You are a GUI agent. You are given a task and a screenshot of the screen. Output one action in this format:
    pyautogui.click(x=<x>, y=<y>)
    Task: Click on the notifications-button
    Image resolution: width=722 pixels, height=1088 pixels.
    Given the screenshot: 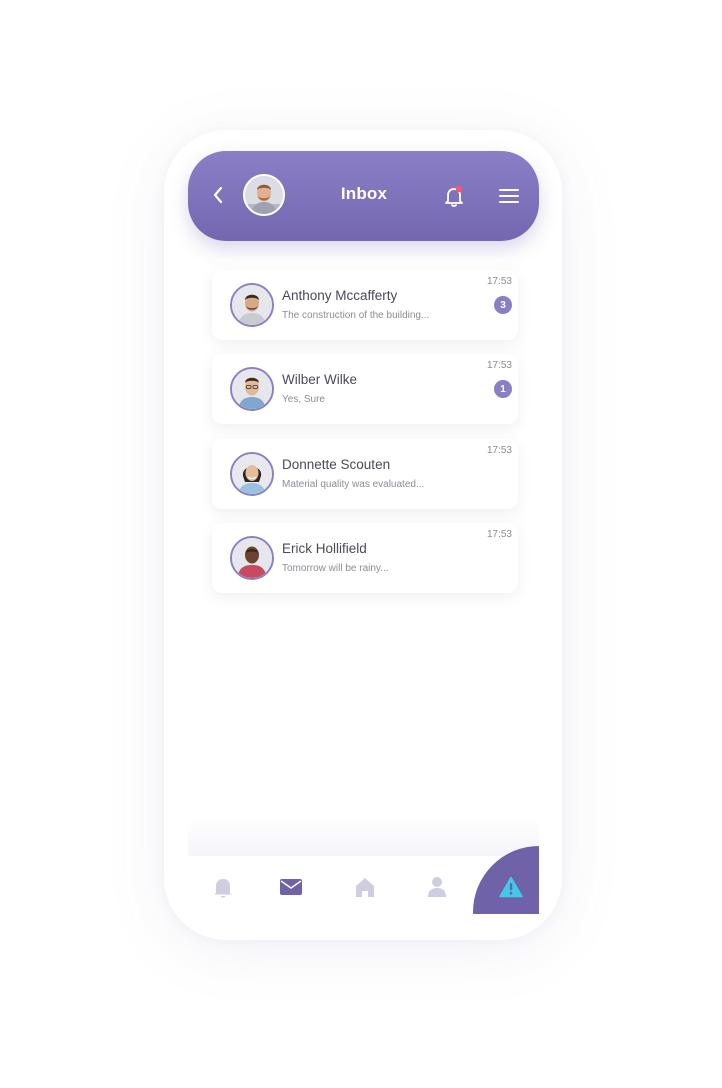 What is the action you would take?
    pyautogui.click(x=454, y=196)
    